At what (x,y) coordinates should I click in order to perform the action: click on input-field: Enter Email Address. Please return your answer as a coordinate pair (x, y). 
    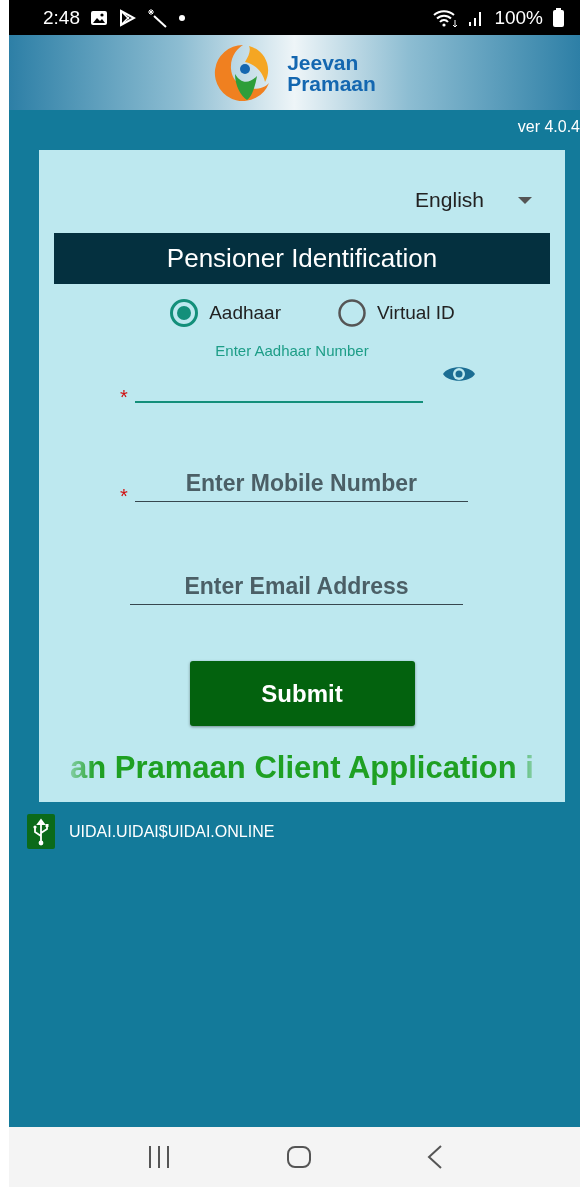
    Looking at the image, I should click on (296, 586).